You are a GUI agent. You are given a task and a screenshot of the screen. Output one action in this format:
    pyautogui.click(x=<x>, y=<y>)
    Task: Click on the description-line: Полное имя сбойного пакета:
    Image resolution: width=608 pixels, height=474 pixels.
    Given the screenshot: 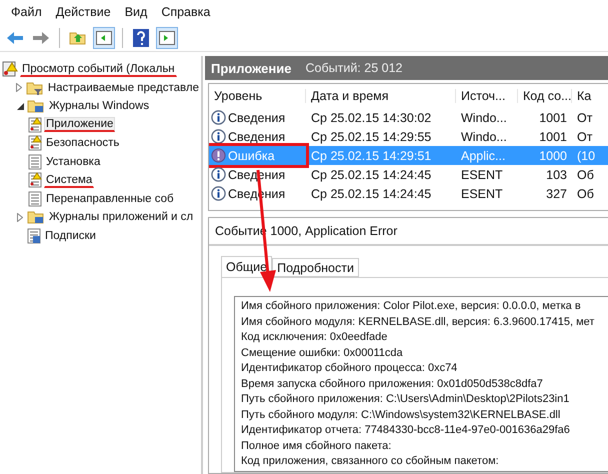 What is the action you would take?
    pyautogui.click(x=316, y=447)
    